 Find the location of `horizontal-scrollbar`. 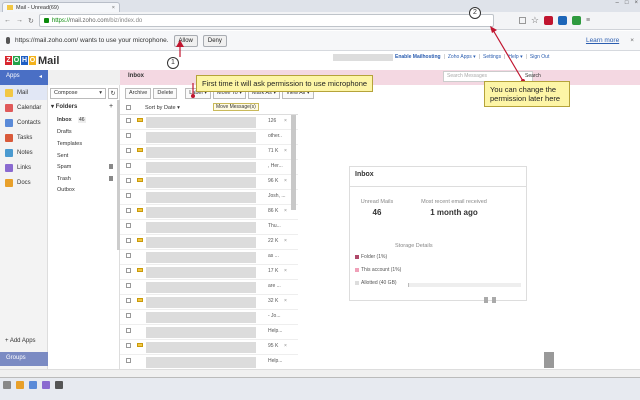

horizontal-scrollbar is located at coordinates (320, 373).